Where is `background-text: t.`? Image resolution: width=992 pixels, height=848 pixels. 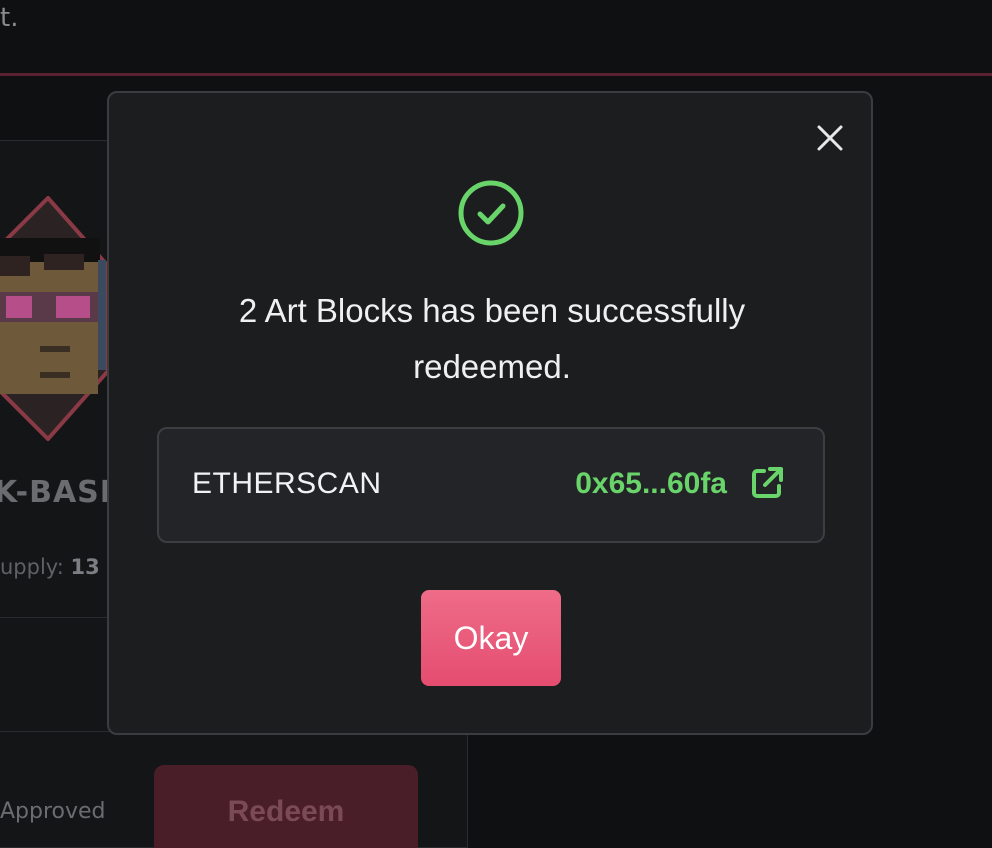 background-text: t. is located at coordinates (9, 18).